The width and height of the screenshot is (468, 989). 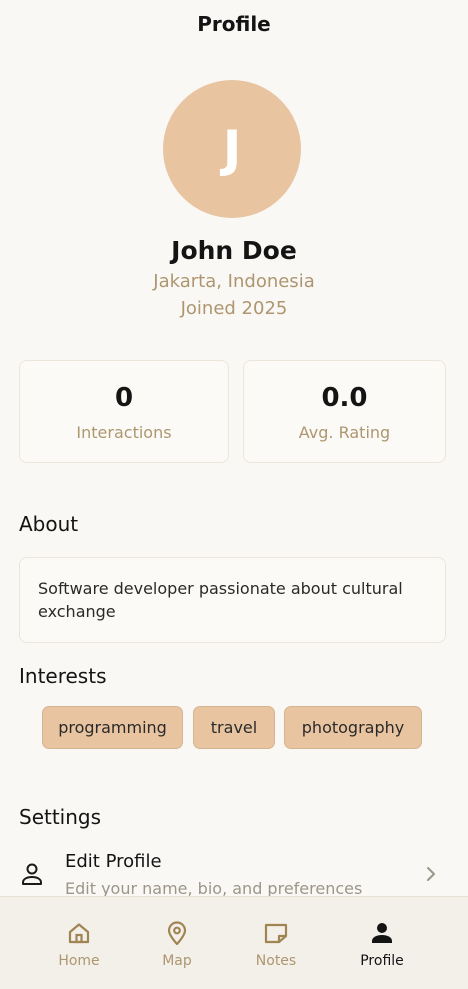 What do you see at coordinates (113, 861) in the screenshot?
I see `settings-item-title: Edit Profile` at bounding box center [113, 861].